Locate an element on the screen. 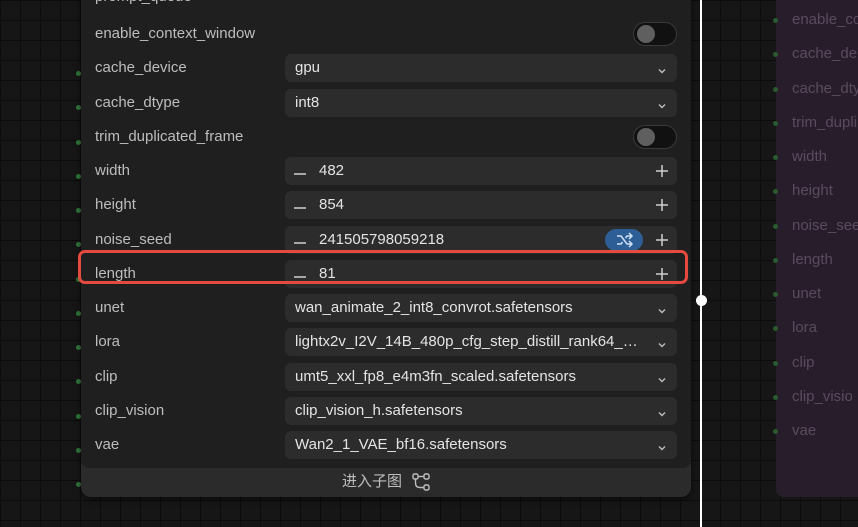 The height and width of the screenshot is (527, 858). widget-row-height: height 854 is located at coordinates (386, 205).